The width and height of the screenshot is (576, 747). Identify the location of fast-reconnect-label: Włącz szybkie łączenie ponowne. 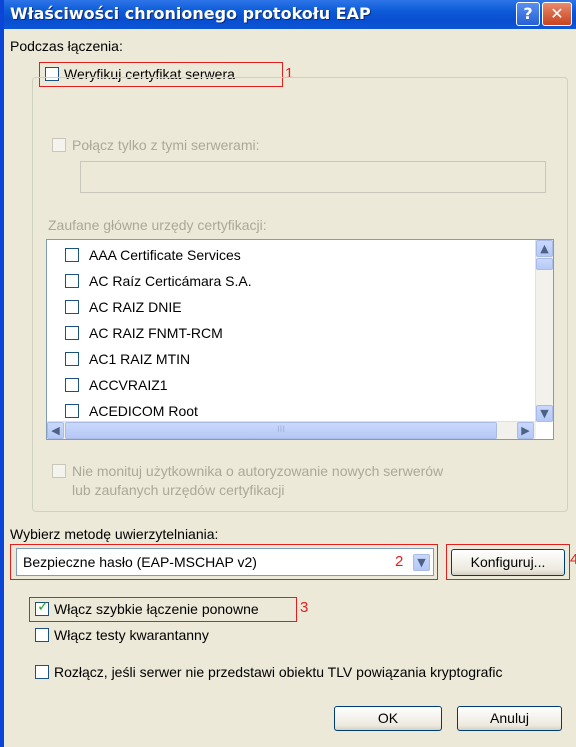
(156, 609).